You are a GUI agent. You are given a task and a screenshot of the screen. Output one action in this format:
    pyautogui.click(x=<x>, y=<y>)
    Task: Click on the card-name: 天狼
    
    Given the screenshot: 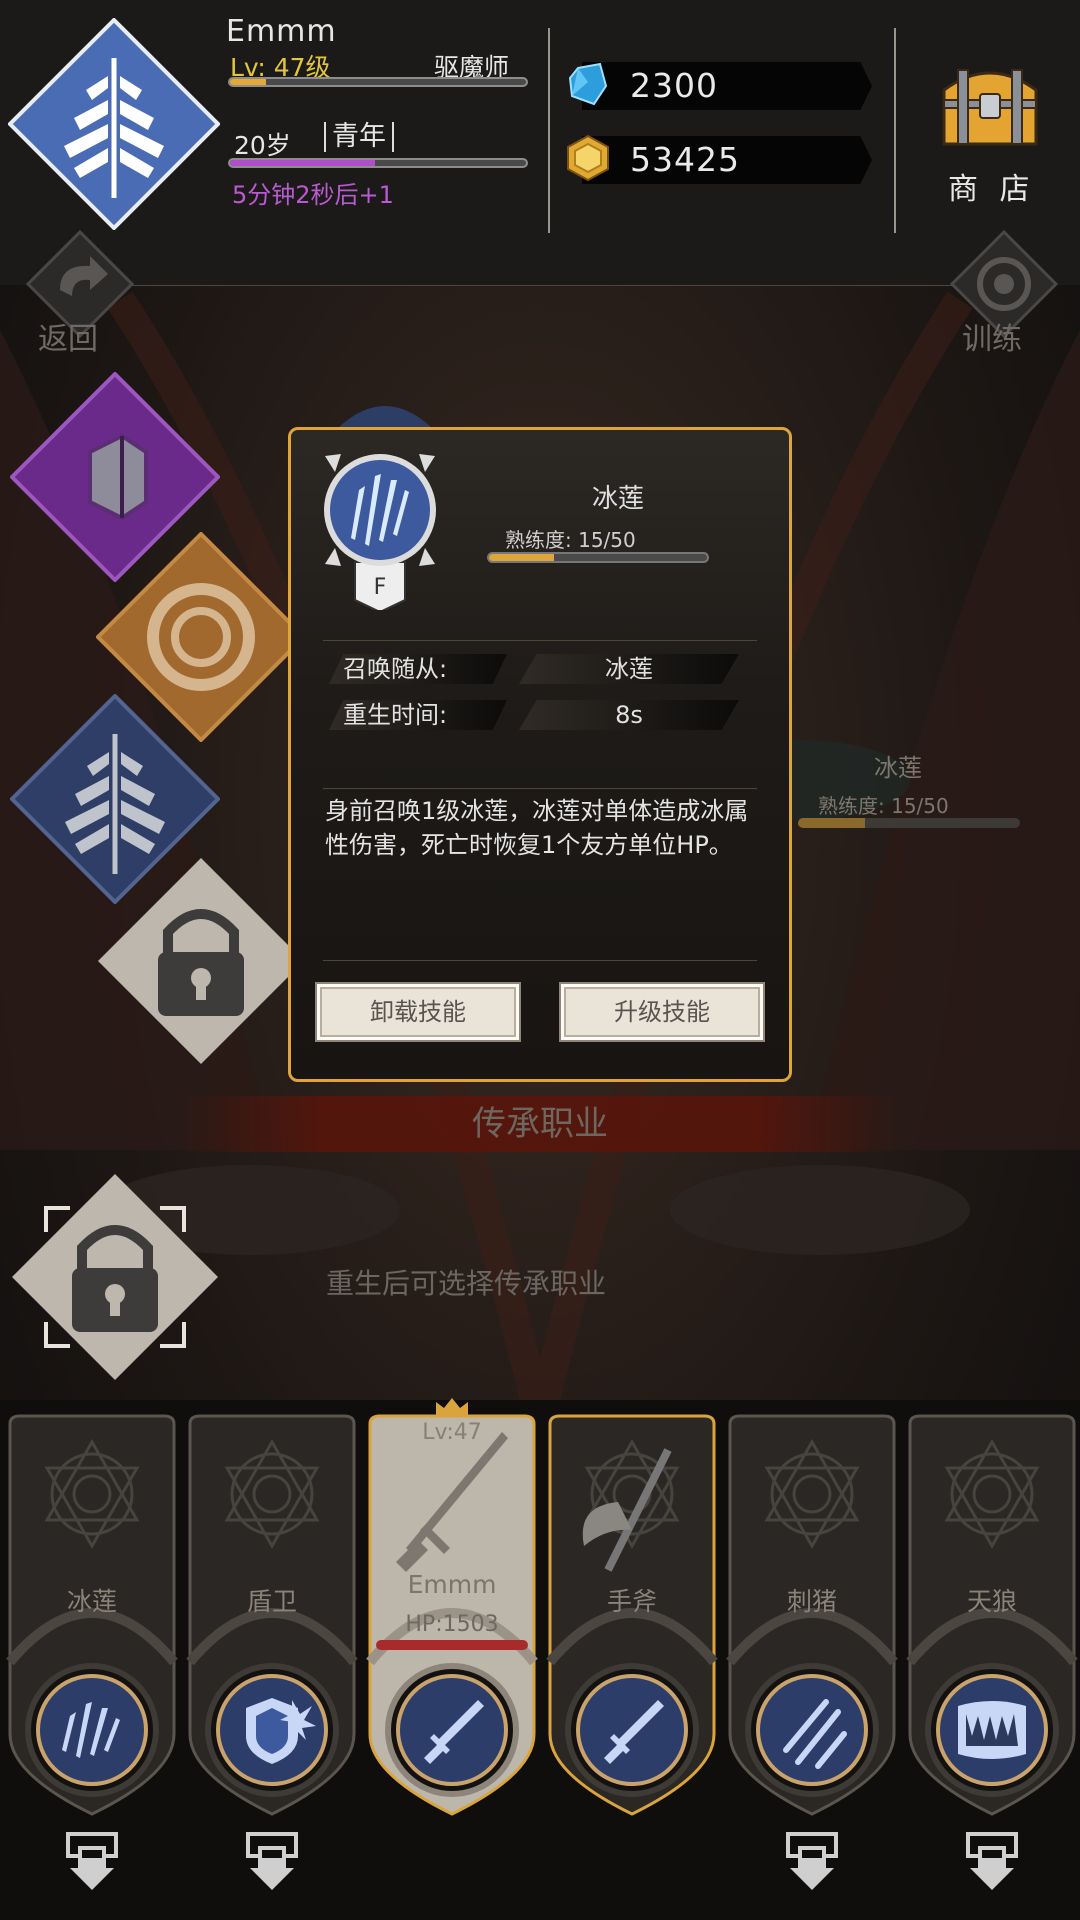 What is the action you would take?
    pyautogui.click(x=991, y=1601)
    